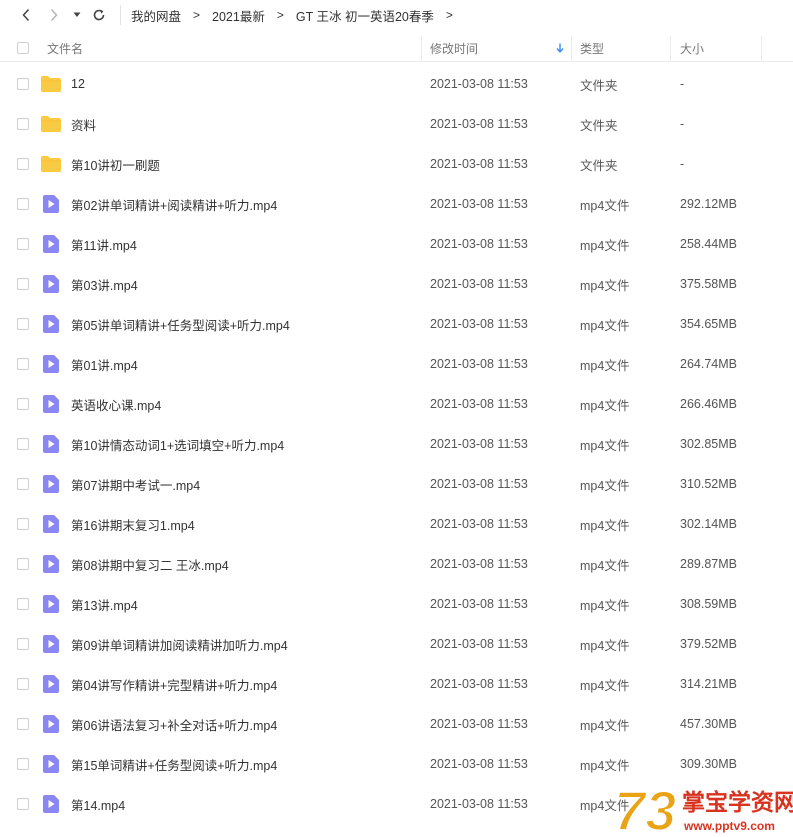 Image resolution: width=793 pixels, height=837 pixels. Describe the element at coordinates (98, 804) in the screenshot. I see `file-name: 第14.mp4` at that location.